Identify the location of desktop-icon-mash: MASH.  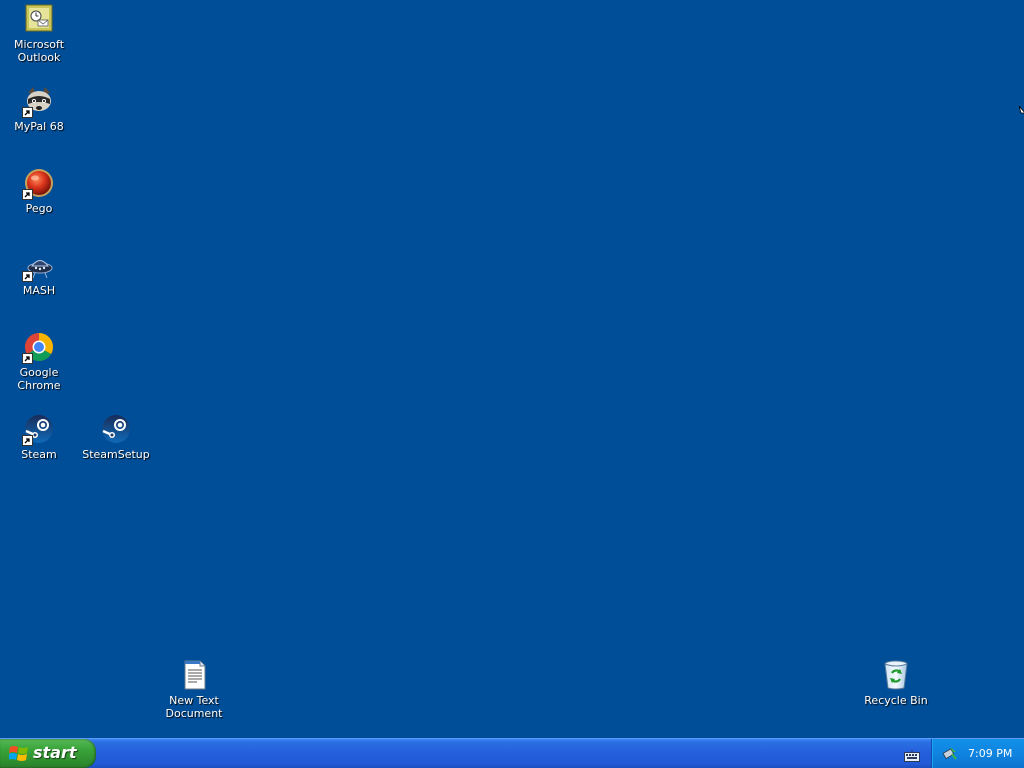
(39, 273).